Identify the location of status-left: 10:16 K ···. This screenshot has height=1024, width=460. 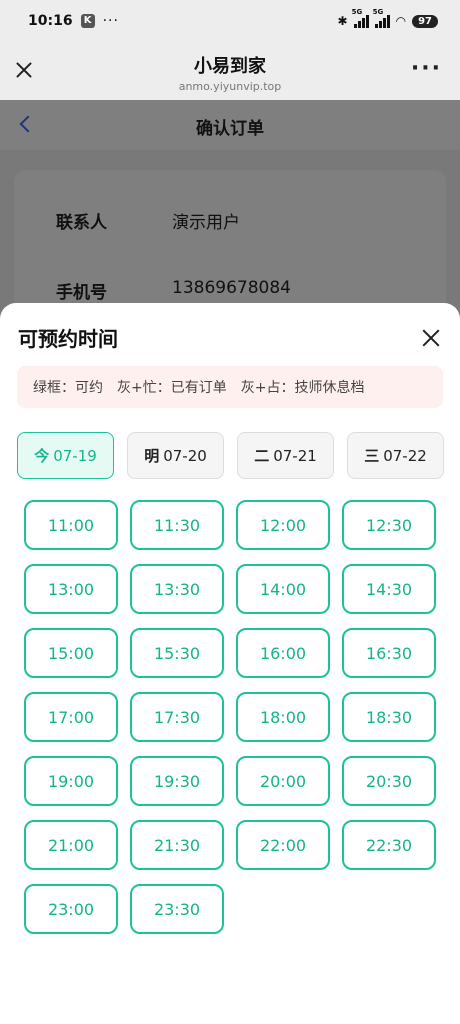
(73, 21).